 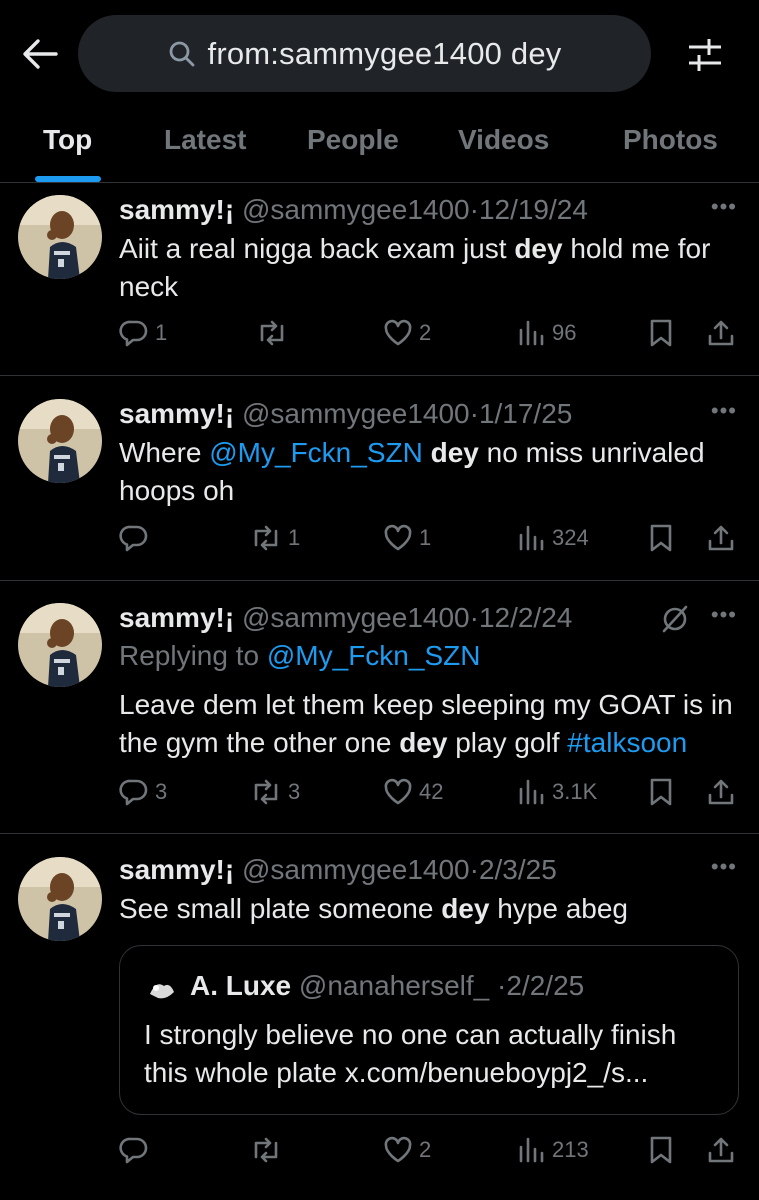 What do you see at coordinates (546, 333) in the screenshot?
I see `views-button: 96` at bounding box center [546, 333].